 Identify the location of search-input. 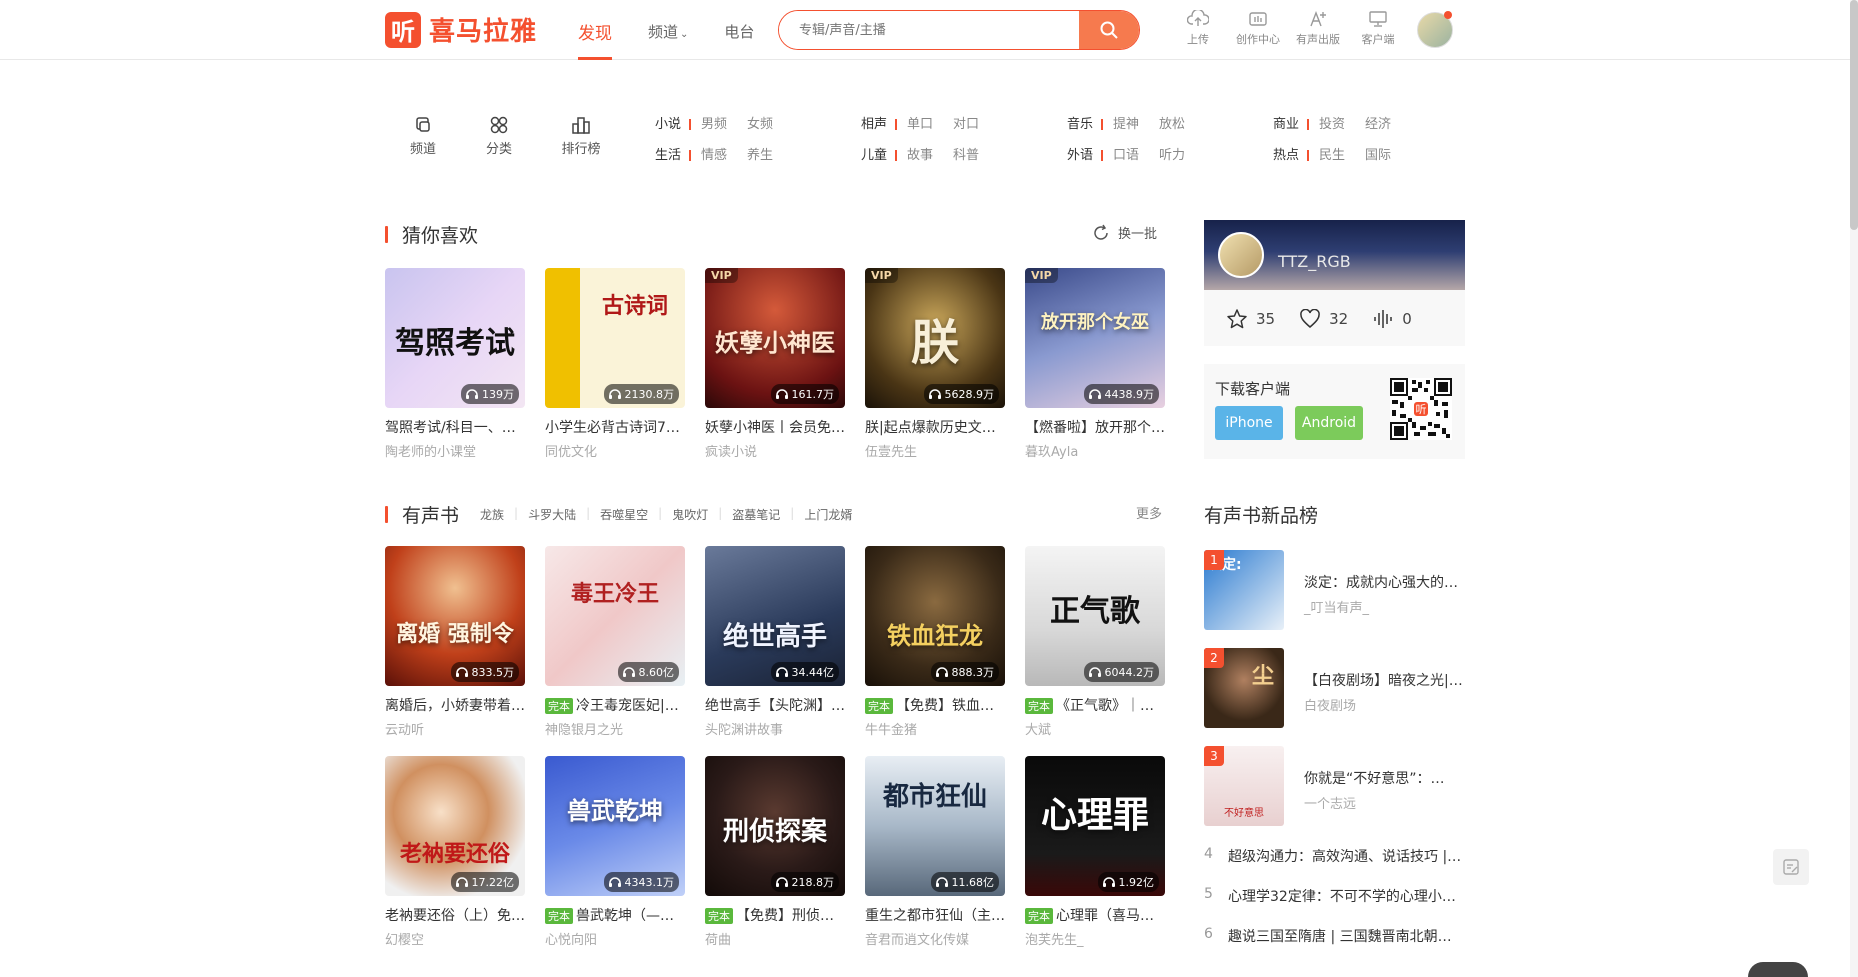
(929, 30).